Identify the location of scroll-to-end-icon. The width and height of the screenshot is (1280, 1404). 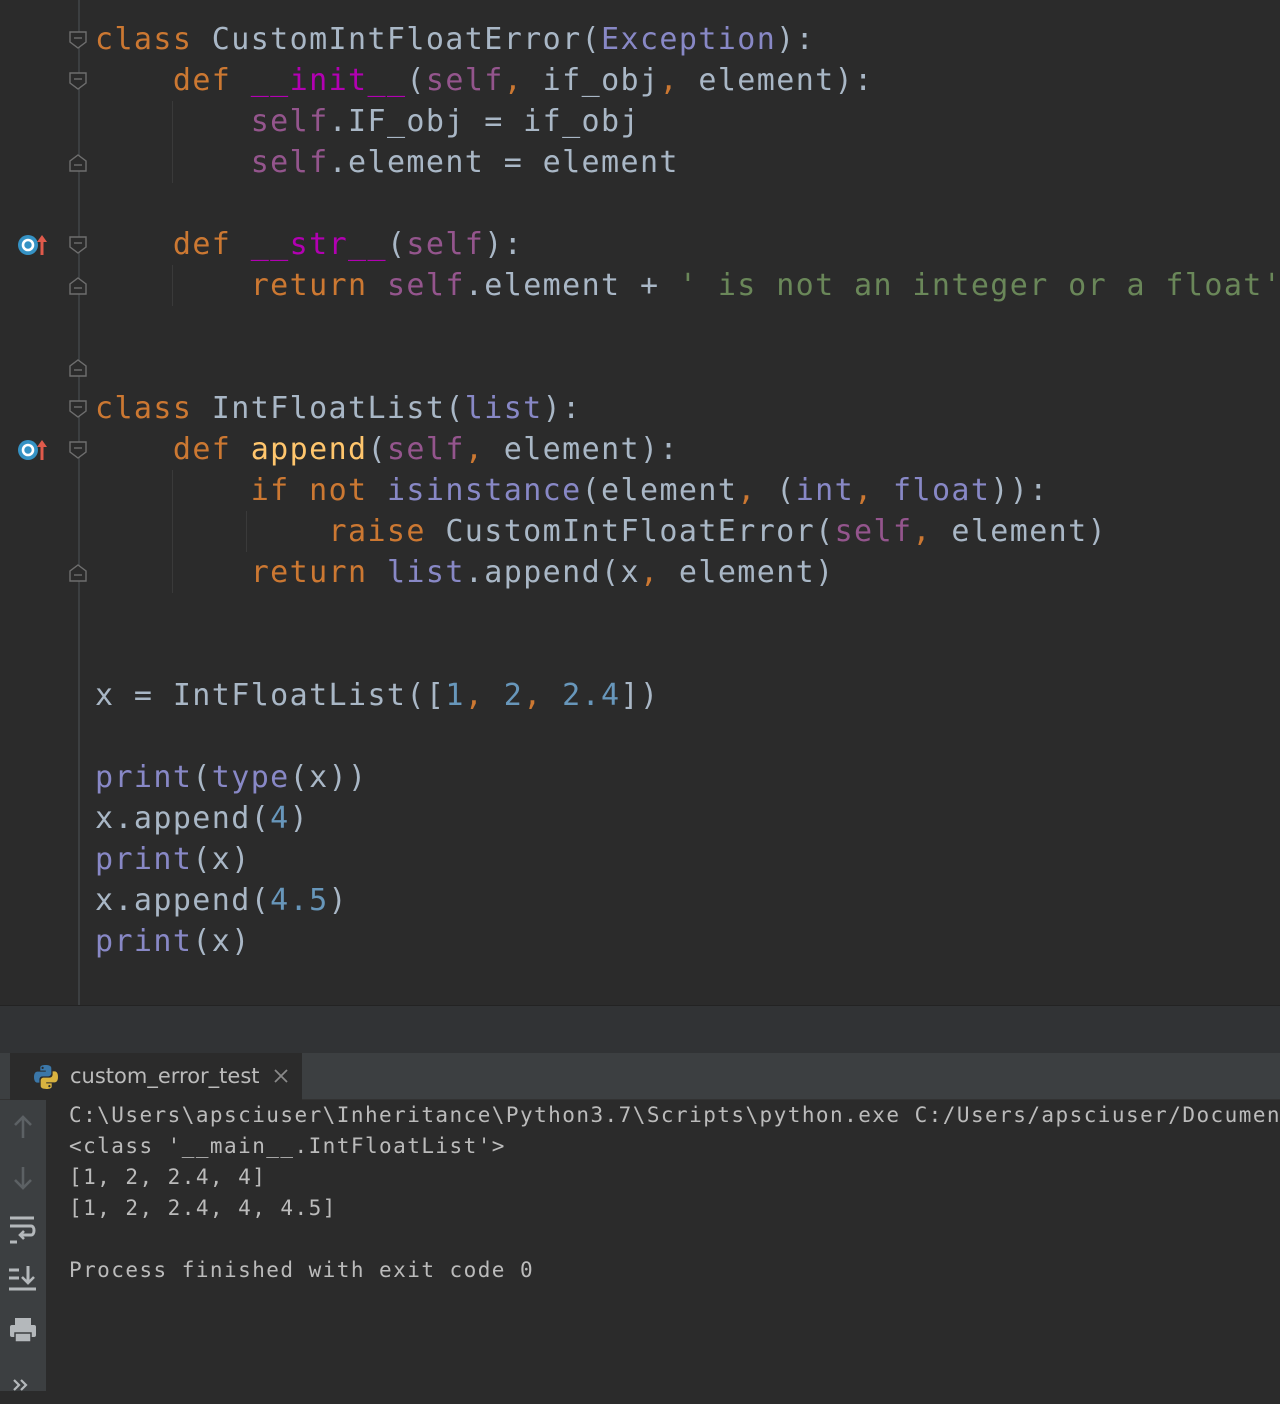
(23, 1279).